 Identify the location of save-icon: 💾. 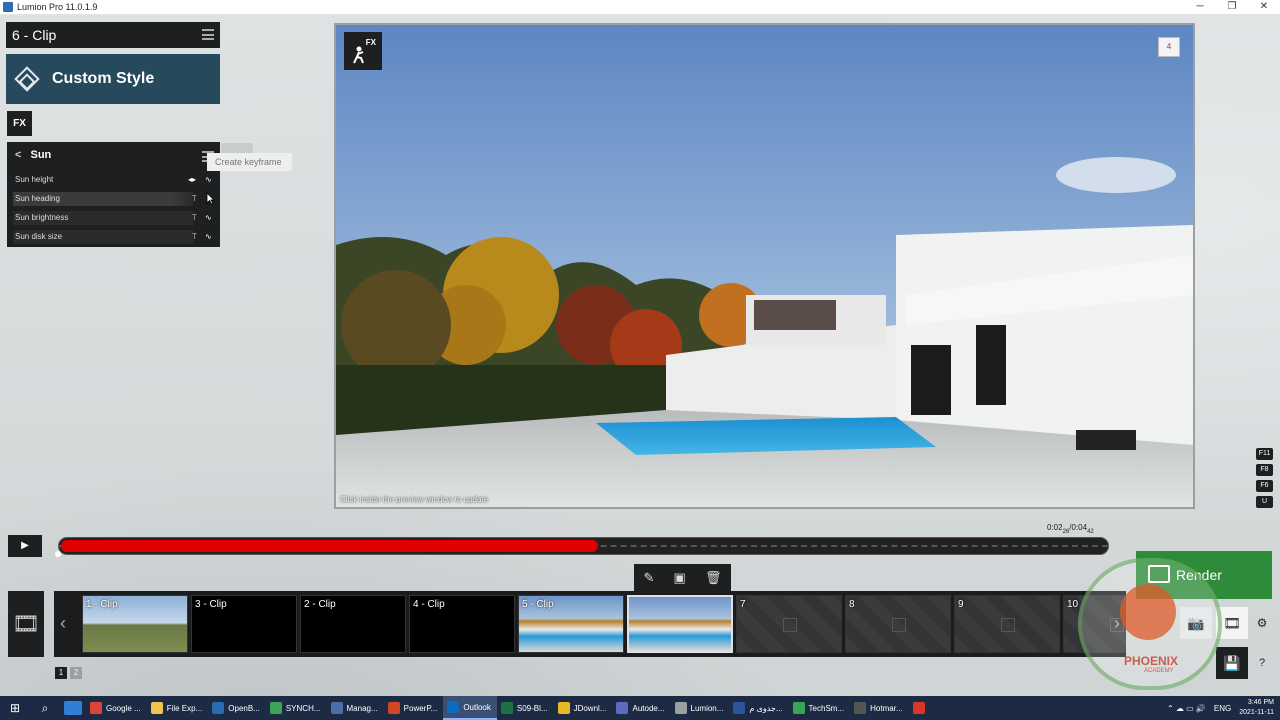
(1232, 663).